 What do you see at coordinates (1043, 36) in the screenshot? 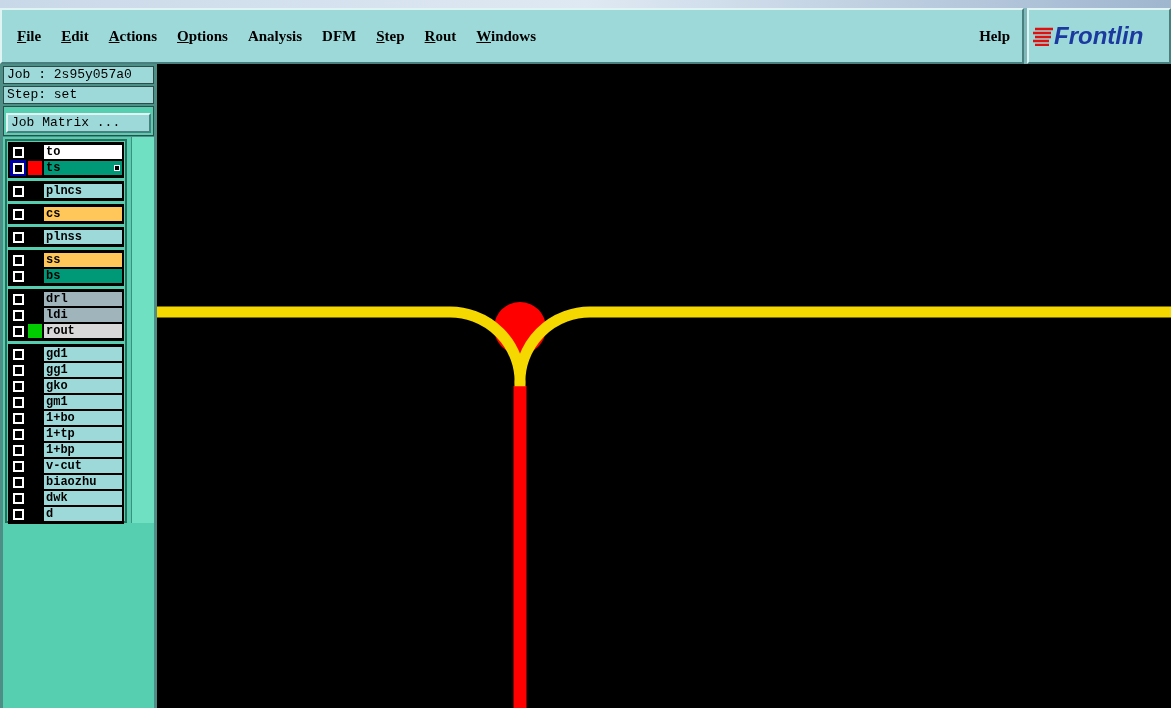
I see `speed-lines-icon` at bounding box center [1043, 36].